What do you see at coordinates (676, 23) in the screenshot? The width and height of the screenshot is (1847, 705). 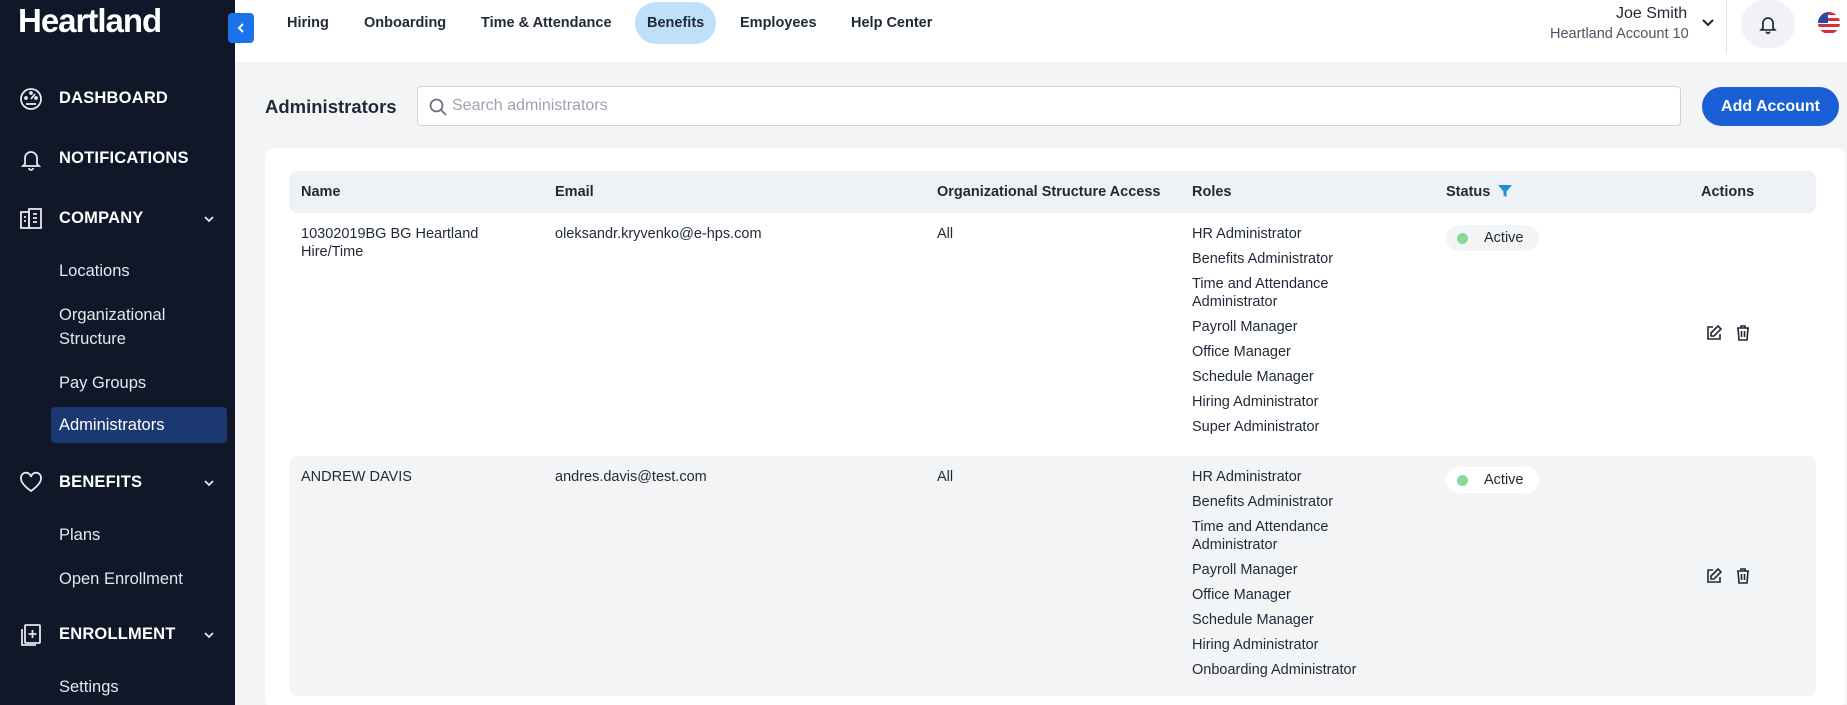 I see `tab-benefits: Benefits` at bounding box center [676, 23].